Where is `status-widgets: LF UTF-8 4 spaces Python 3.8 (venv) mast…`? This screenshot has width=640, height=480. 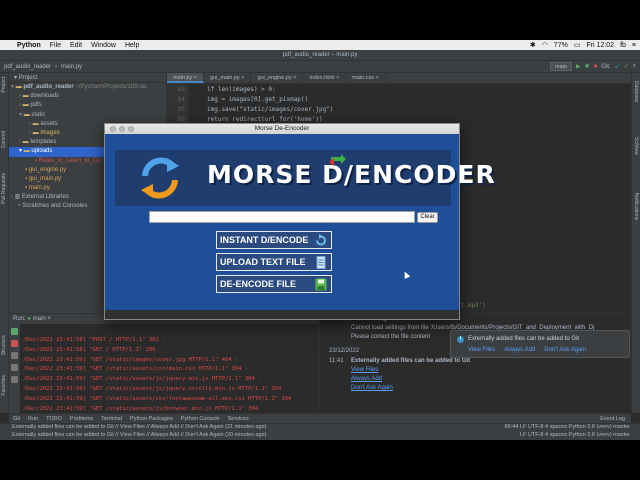
status-widgets: LF UTF-8 4 spaces Python 3.8 (venv) mast… is located at coordinates (575, 435).